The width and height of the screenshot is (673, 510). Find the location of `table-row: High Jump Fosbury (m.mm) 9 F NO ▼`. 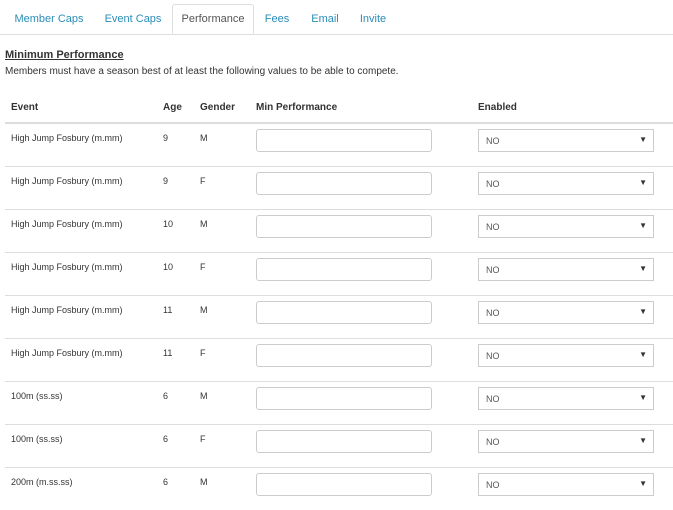

table-row: High Jump Fosbury (m.mm) 9 F NO ▼ is located at coordinates (339, 187).